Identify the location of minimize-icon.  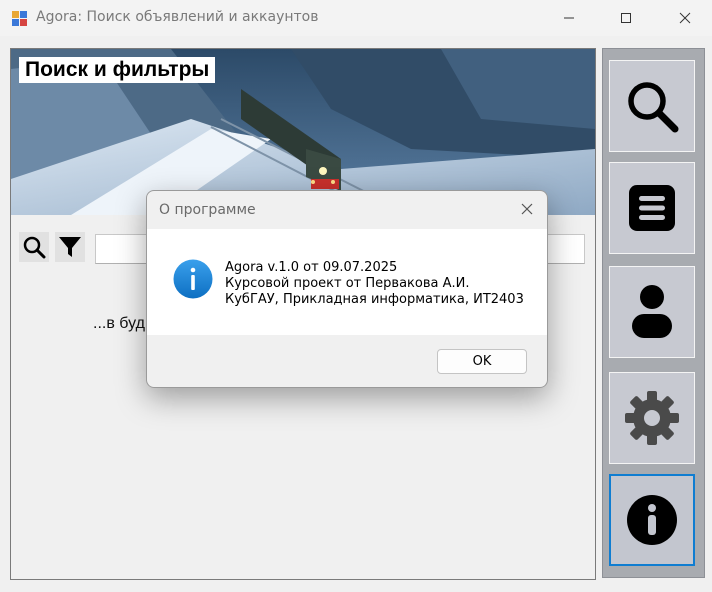
(569, 18).